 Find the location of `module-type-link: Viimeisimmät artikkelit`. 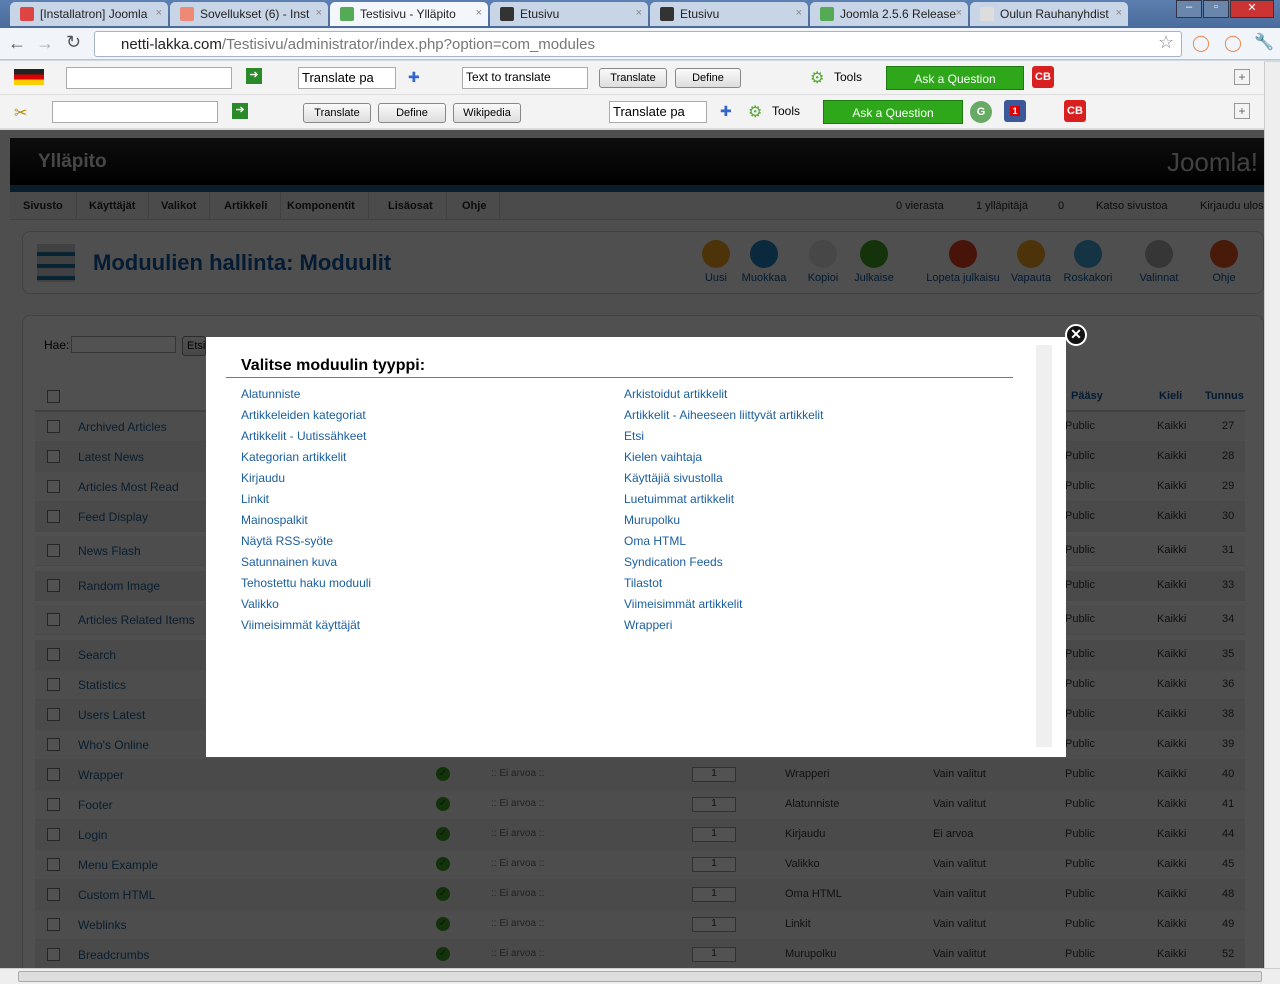

module-type-link: Viimeisimmät artikkelit is located at coordinates (683, 604).